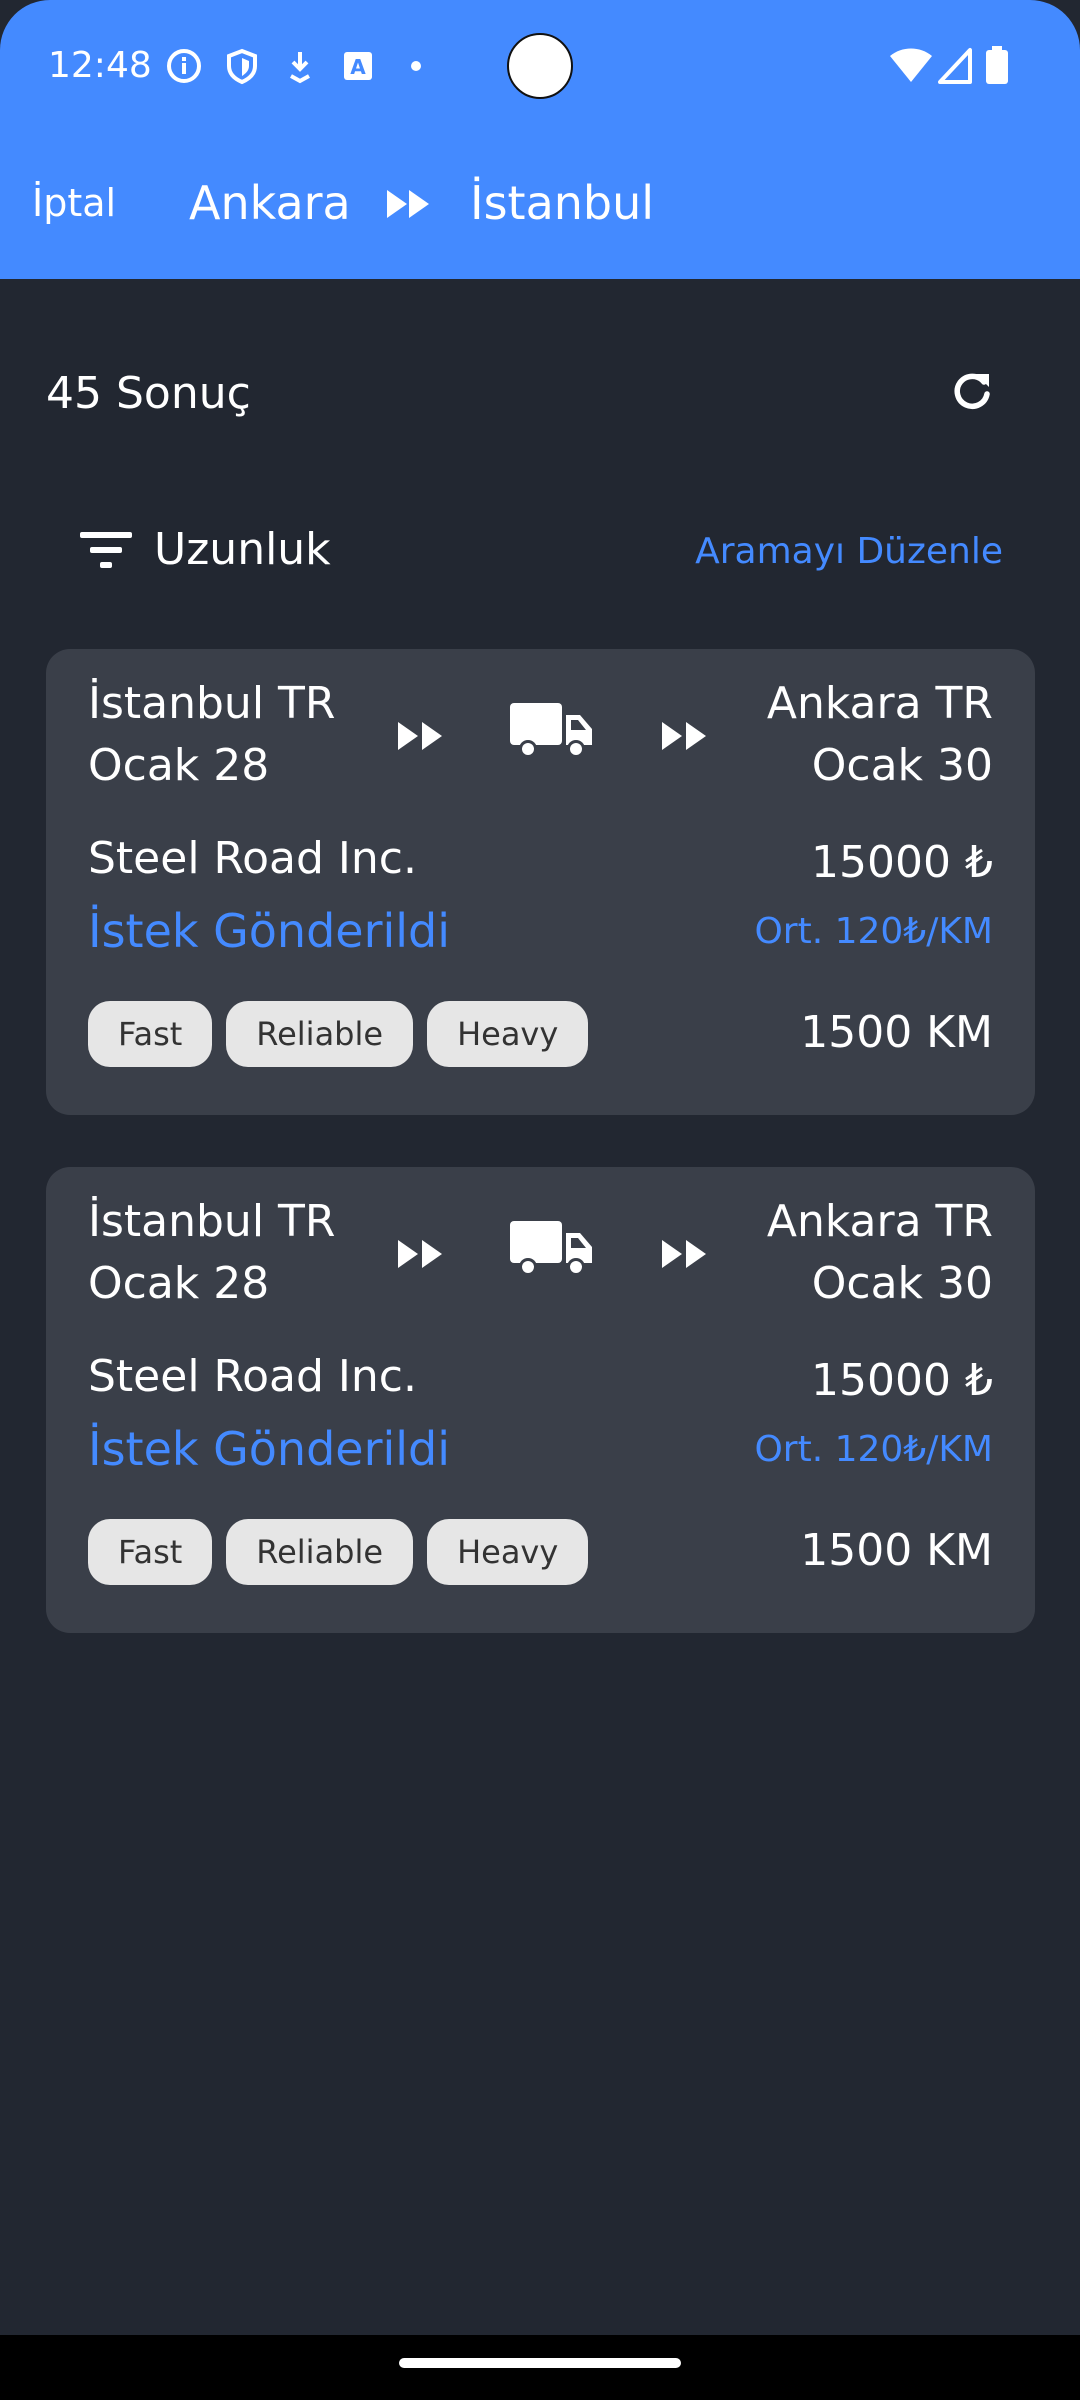  Describe the element at coordinates (242, 66) in the screenshot. I see `shield-icon` at that location.